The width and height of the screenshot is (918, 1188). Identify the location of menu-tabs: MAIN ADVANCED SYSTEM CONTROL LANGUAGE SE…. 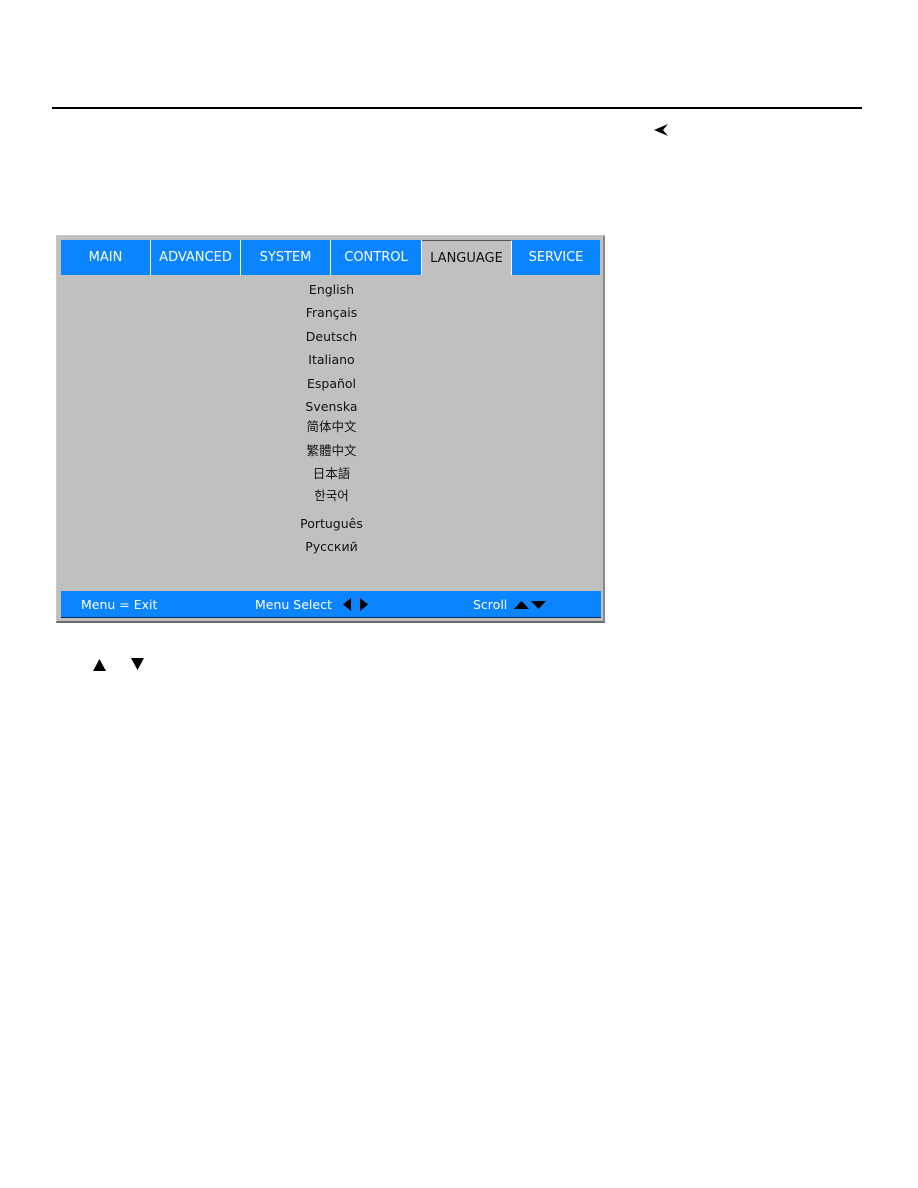
(330, 257).